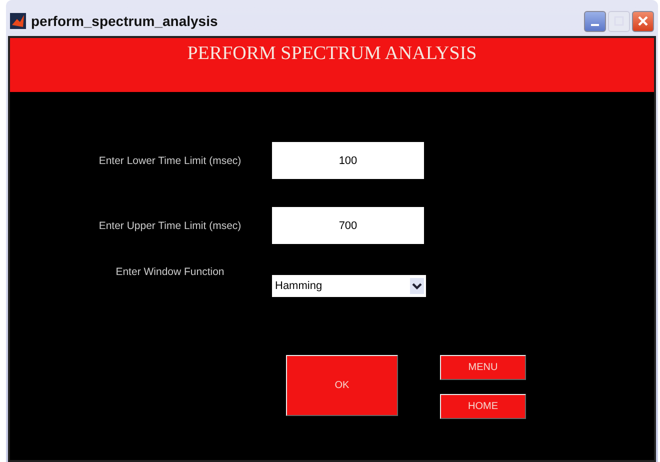 Image resolution: width=660 pixels, height=462 pixels. Describe the element at coordinates (170, 160) in the screenshot. I see `field-label: Enter Lower Time Limit (msec)` at that location.